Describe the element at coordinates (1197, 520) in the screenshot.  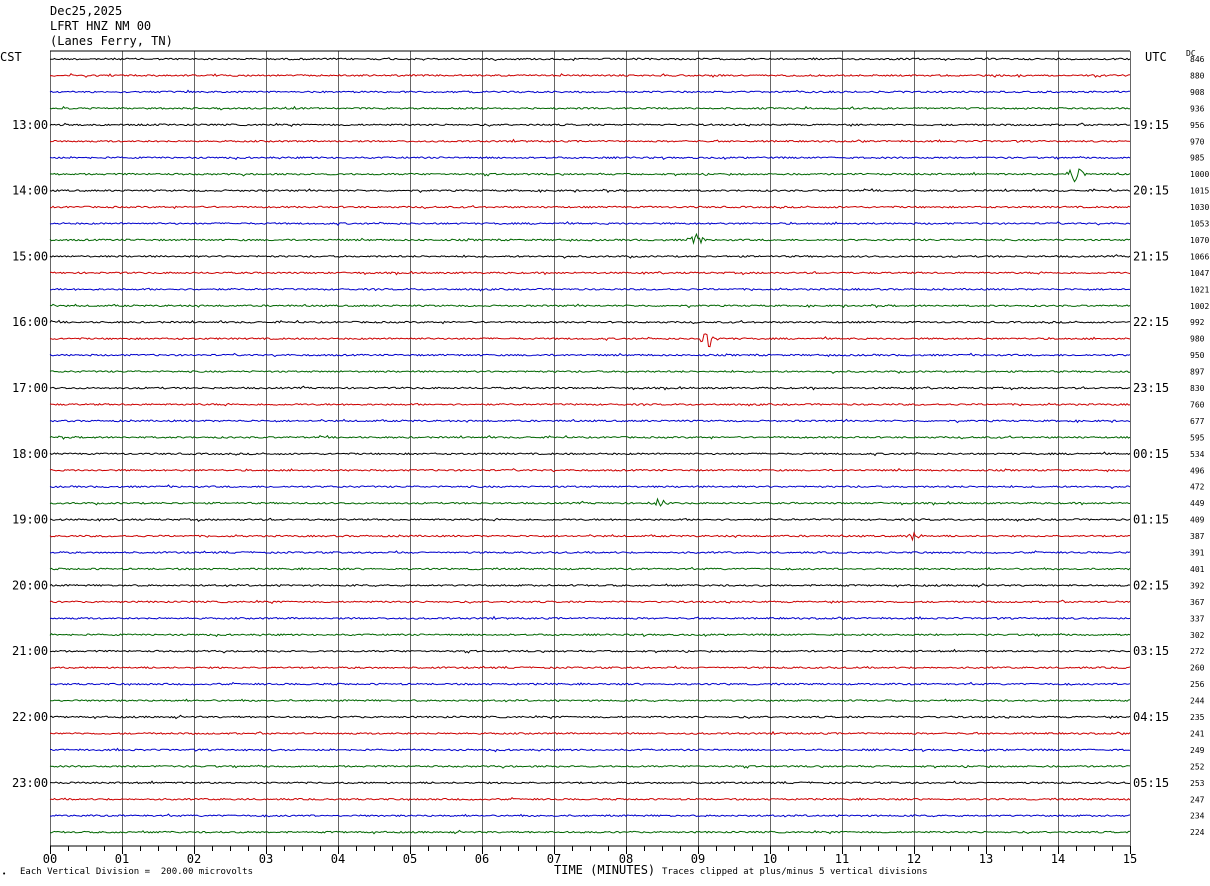
I see `dc-offset-label: 409` at that location.